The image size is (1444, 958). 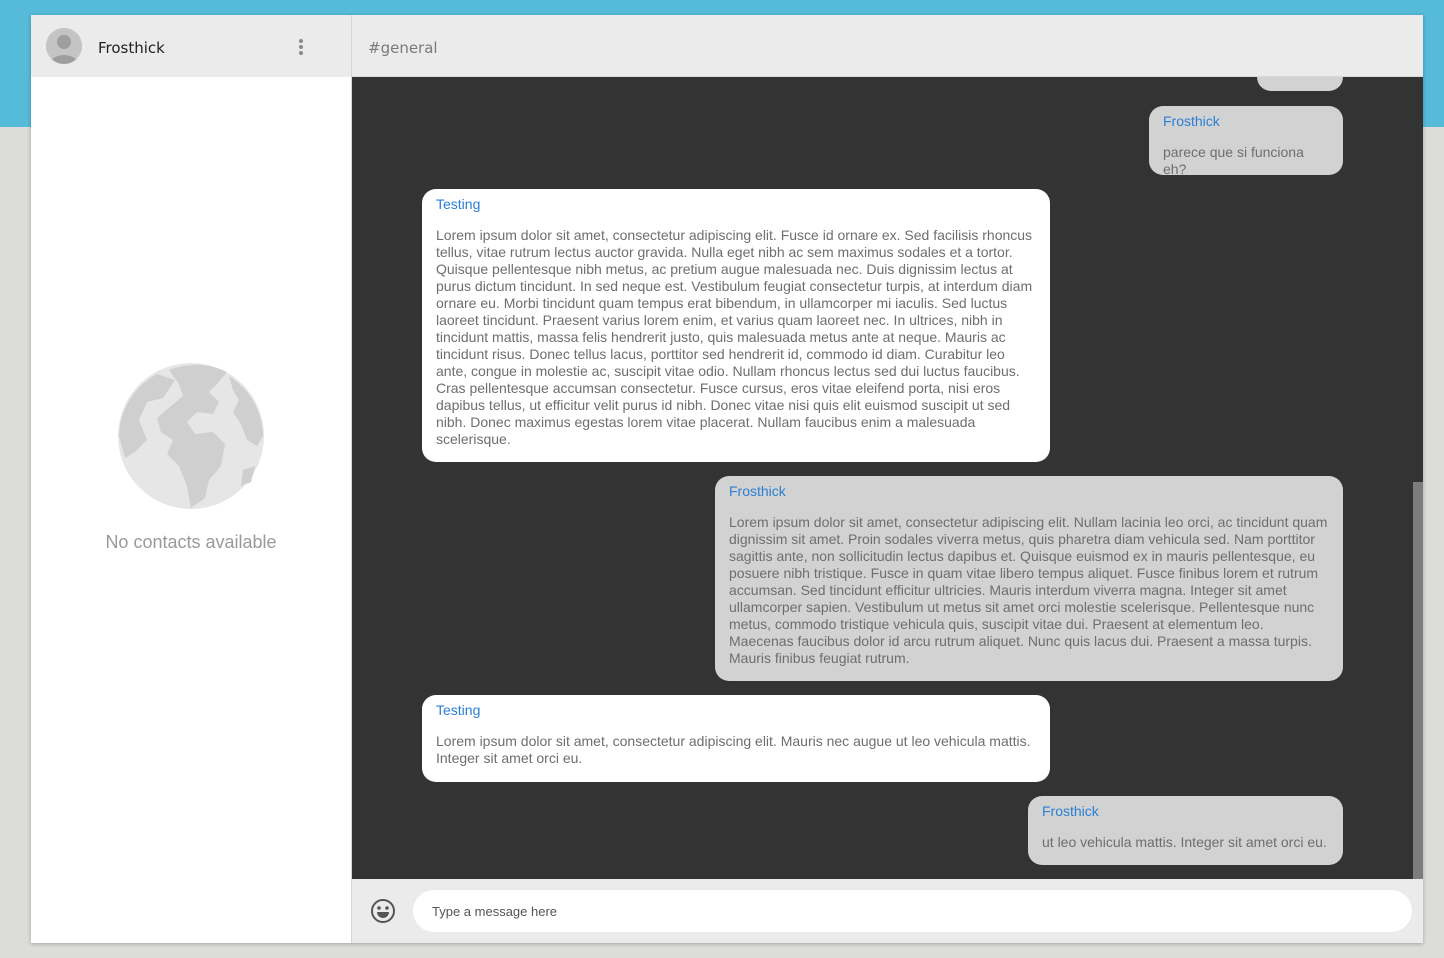 What do you see at coordinates (1233, 160) in the screenshot?
I see `message-text: parece que si funciona eh?` at bounding box center [1233, 160].